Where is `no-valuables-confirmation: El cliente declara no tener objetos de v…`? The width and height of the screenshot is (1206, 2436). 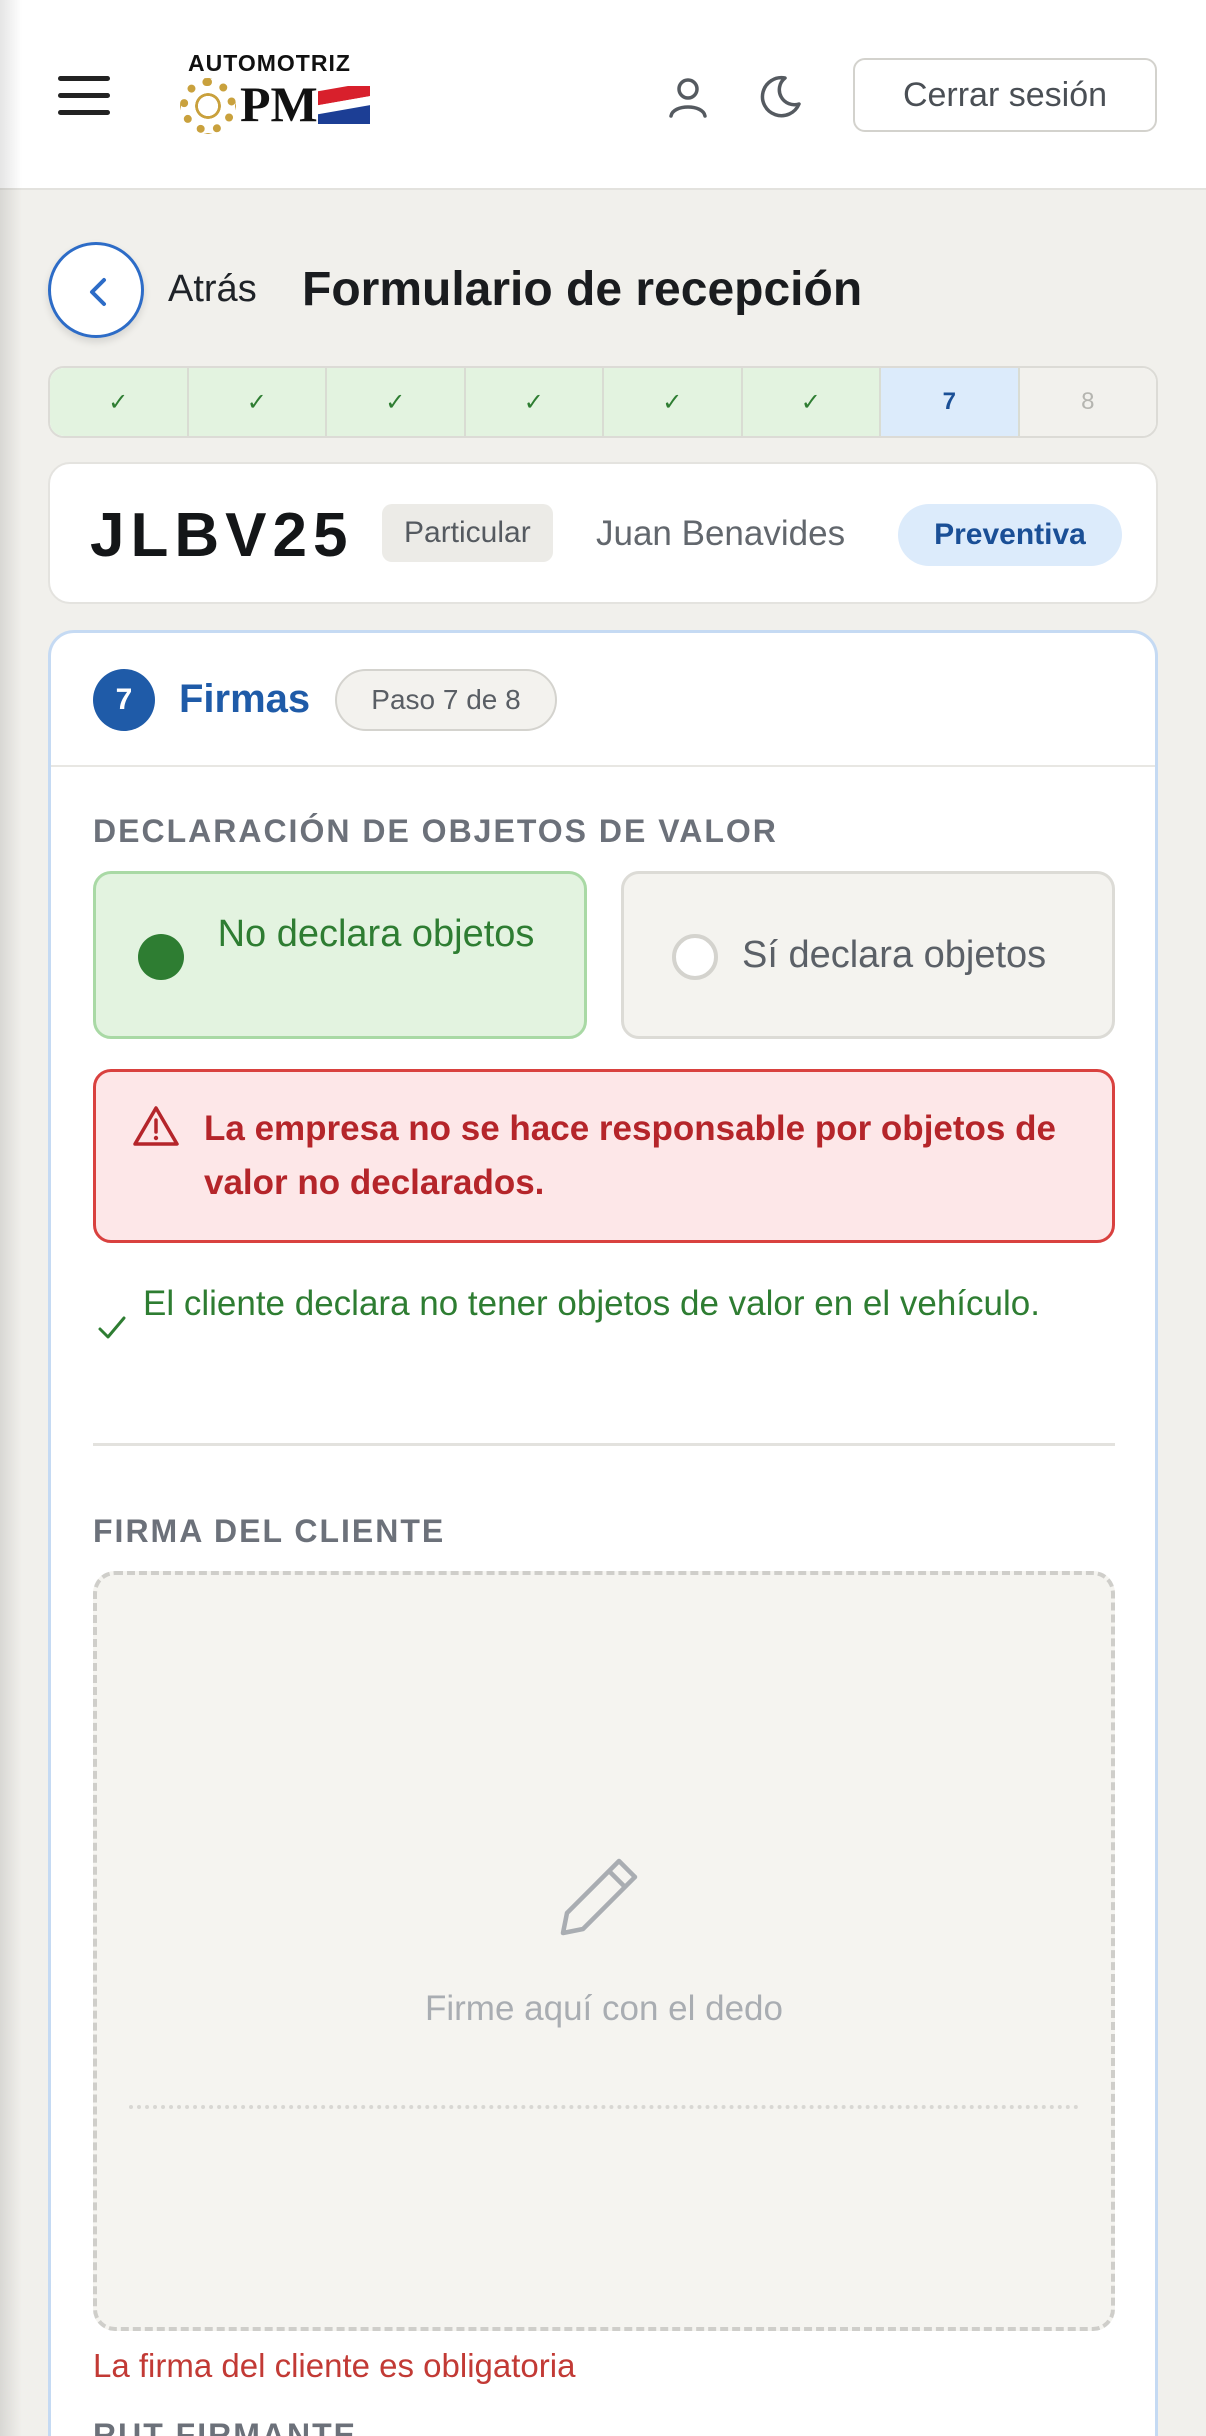
no-valuables-confirmation: El cliente declara no tener objetos de v… is located at coordinates (591, 1303).